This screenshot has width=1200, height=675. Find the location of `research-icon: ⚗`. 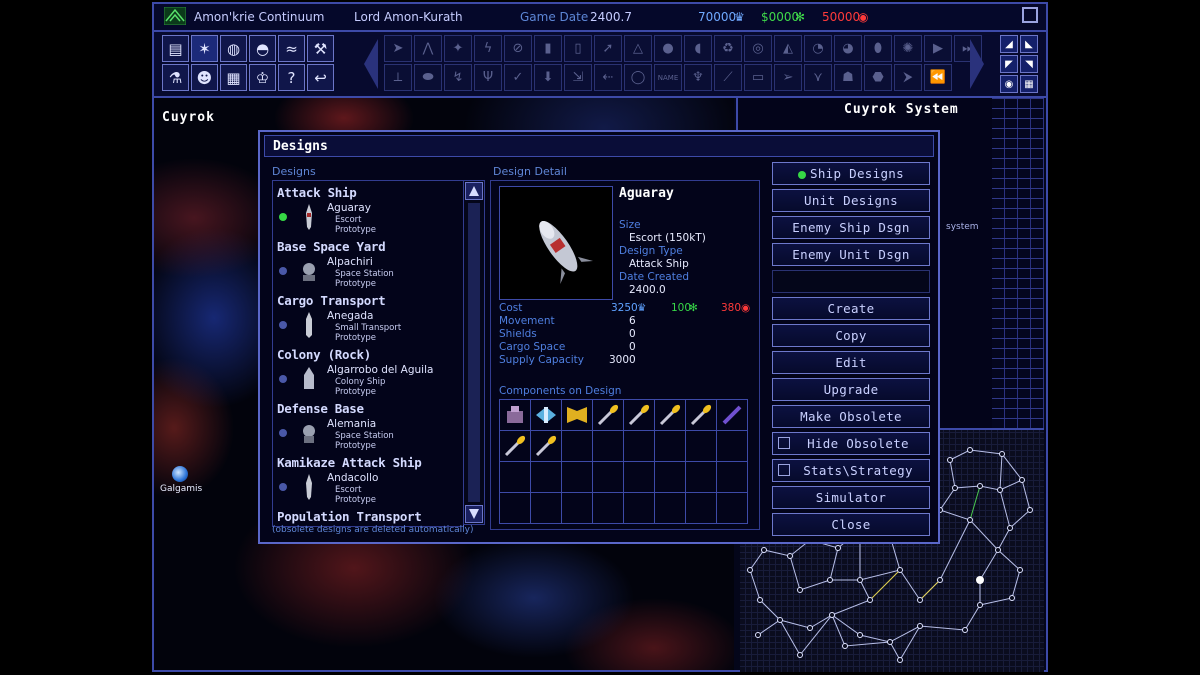

research-icon: ⚗ is located at coordinates (175, 77).